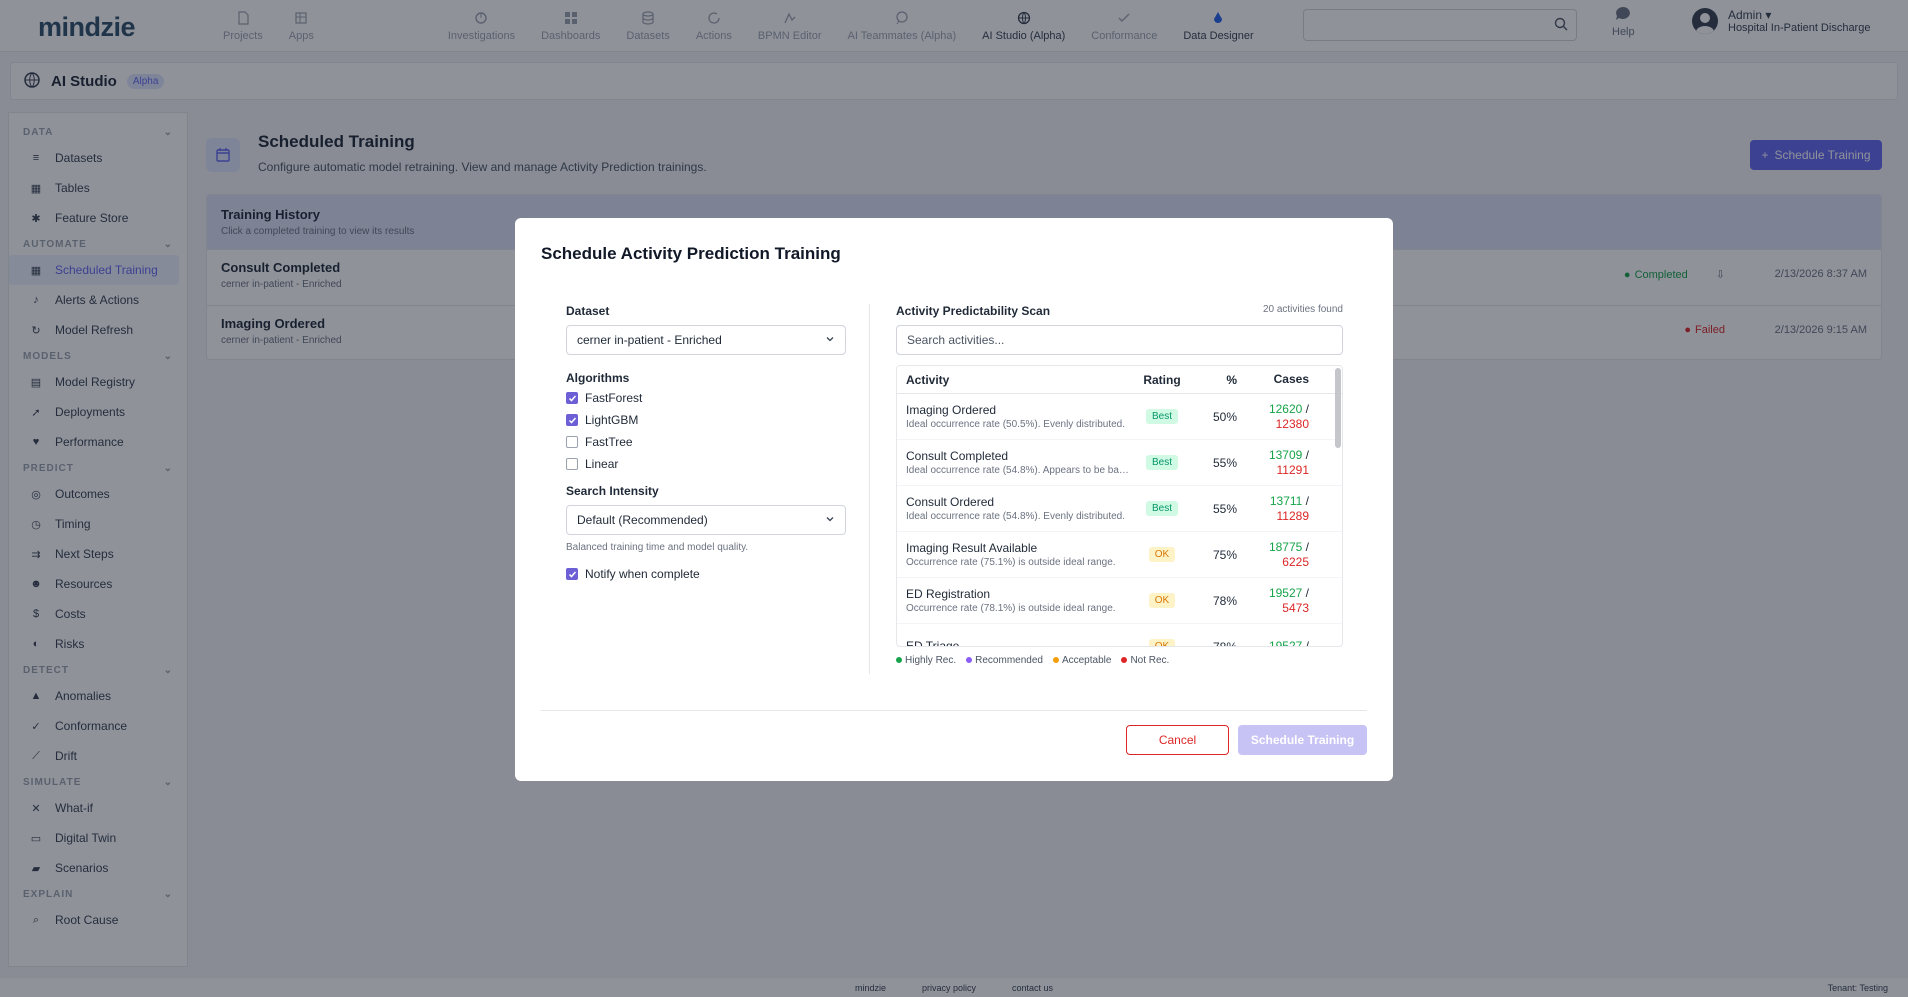 The width and height of the screenshot is (1908, 997). I want to click on cases-negative: 12380, so click(1292, 423).